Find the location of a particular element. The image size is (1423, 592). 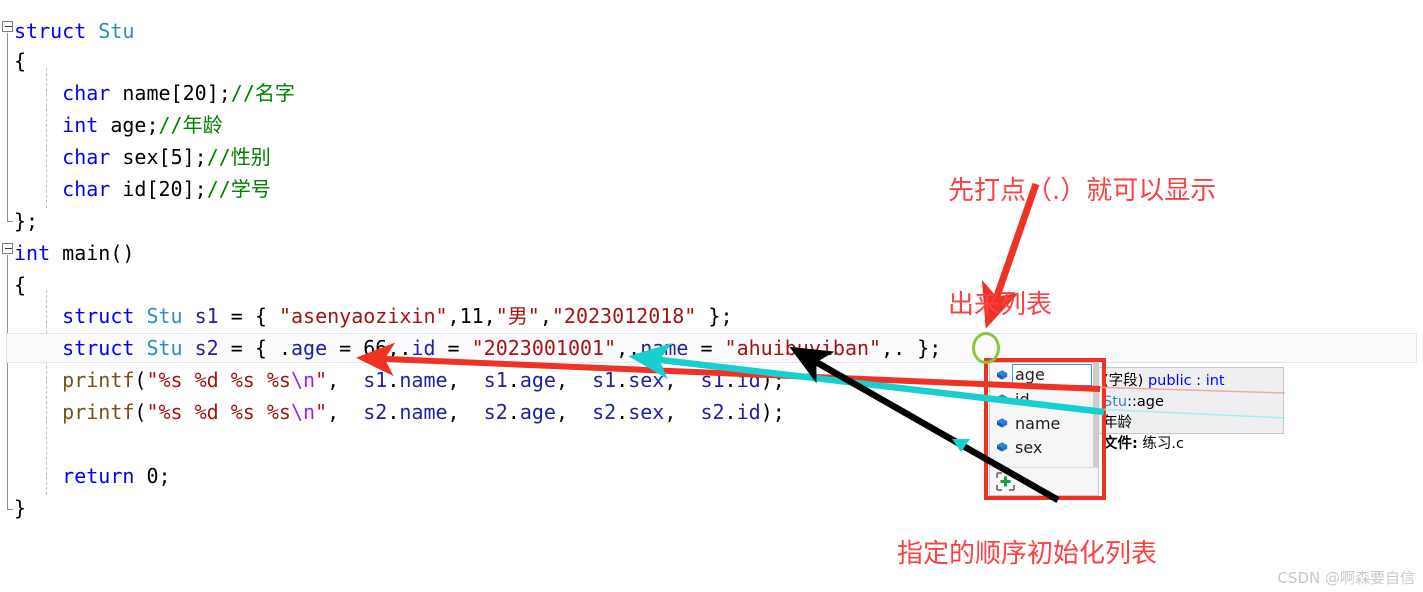

completion-item-label: name is located at coordinates (1038, 423).